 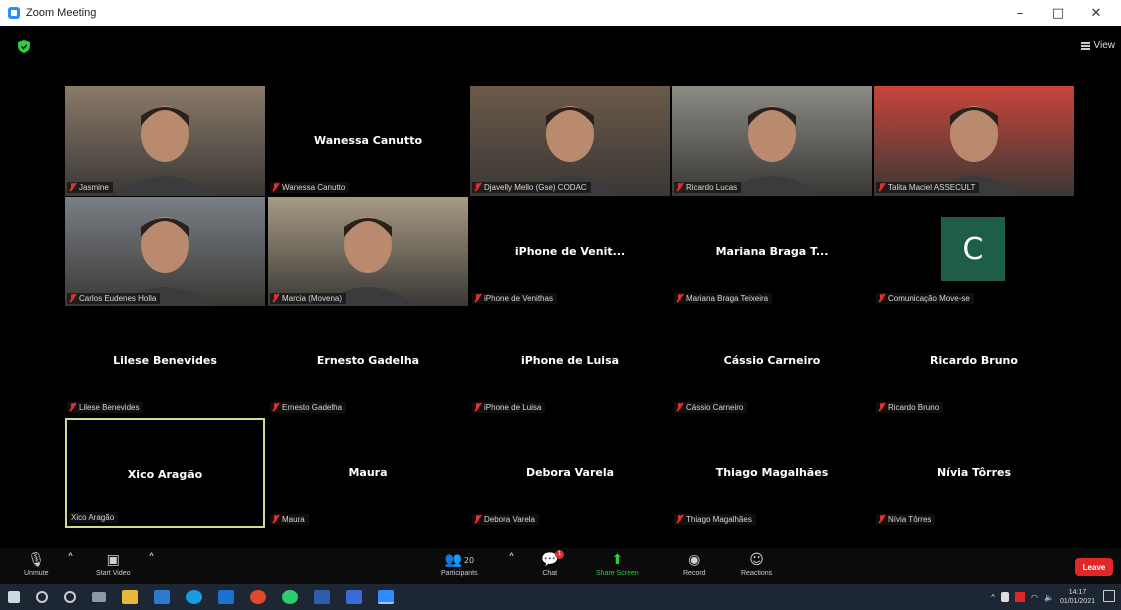 I want to click on participant-label-text: iPhone de Luisa, so click(x=513, y=407).